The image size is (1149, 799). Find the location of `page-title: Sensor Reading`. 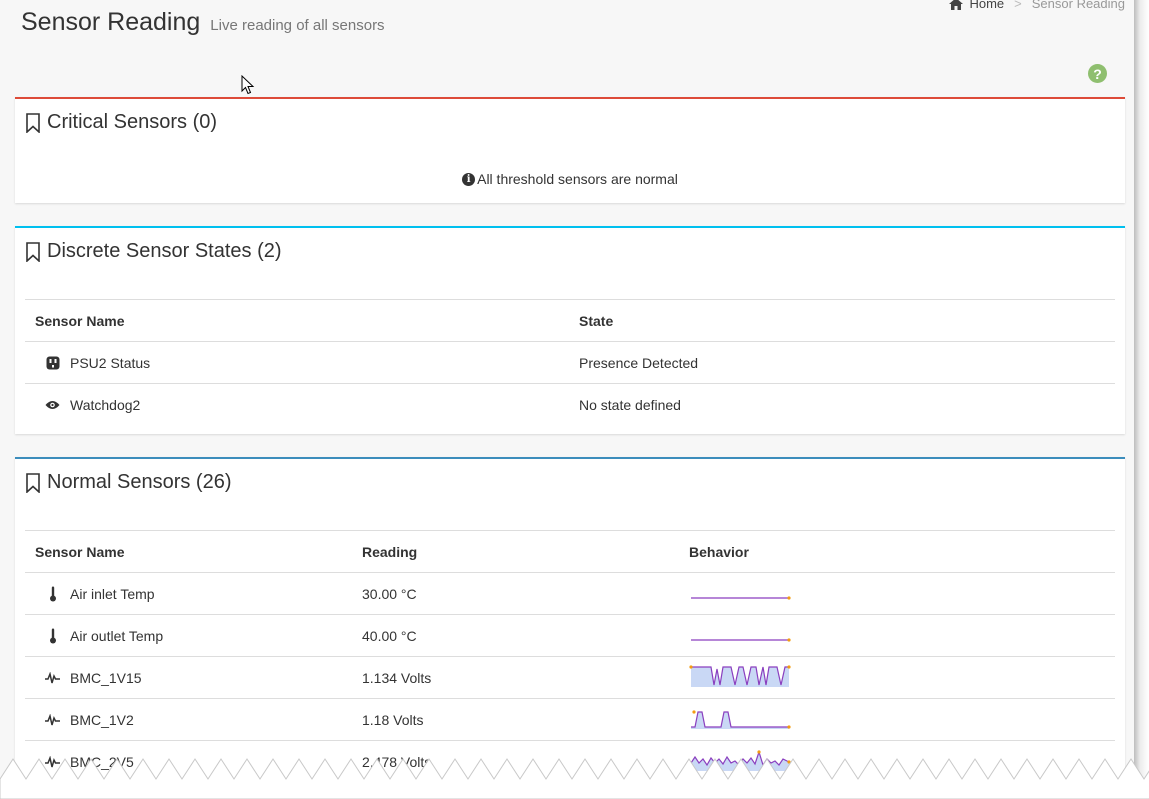

page-title: Sensor Reading is located at coordinates (111, 22).